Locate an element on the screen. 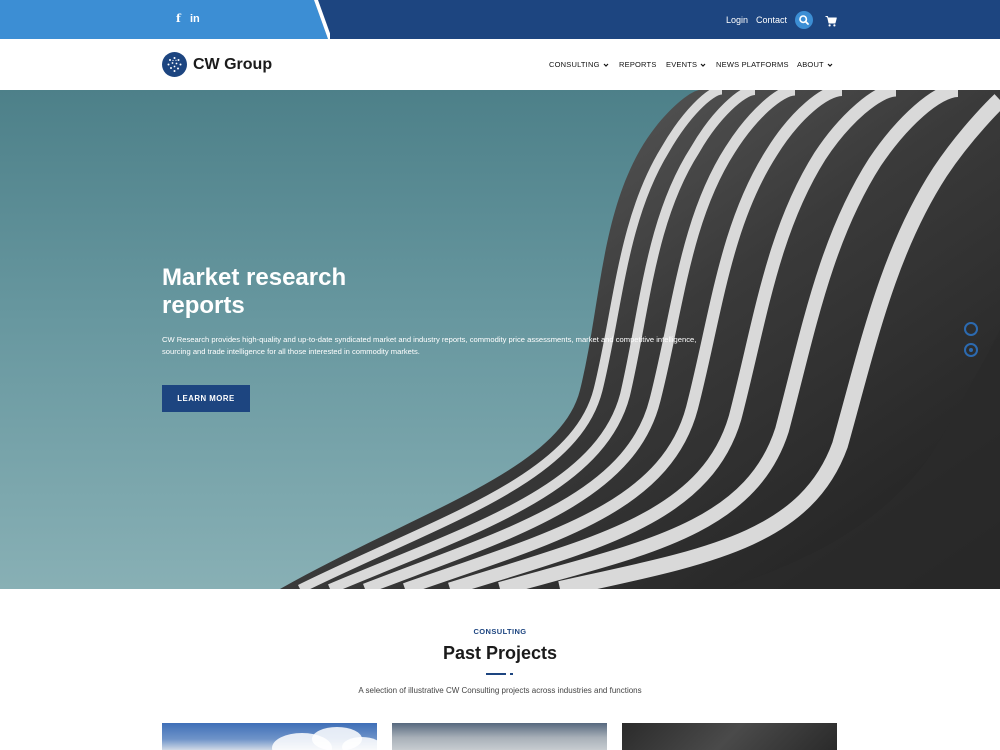  section-eyebrow: CONSULTING is located at coordinates (500, 631).